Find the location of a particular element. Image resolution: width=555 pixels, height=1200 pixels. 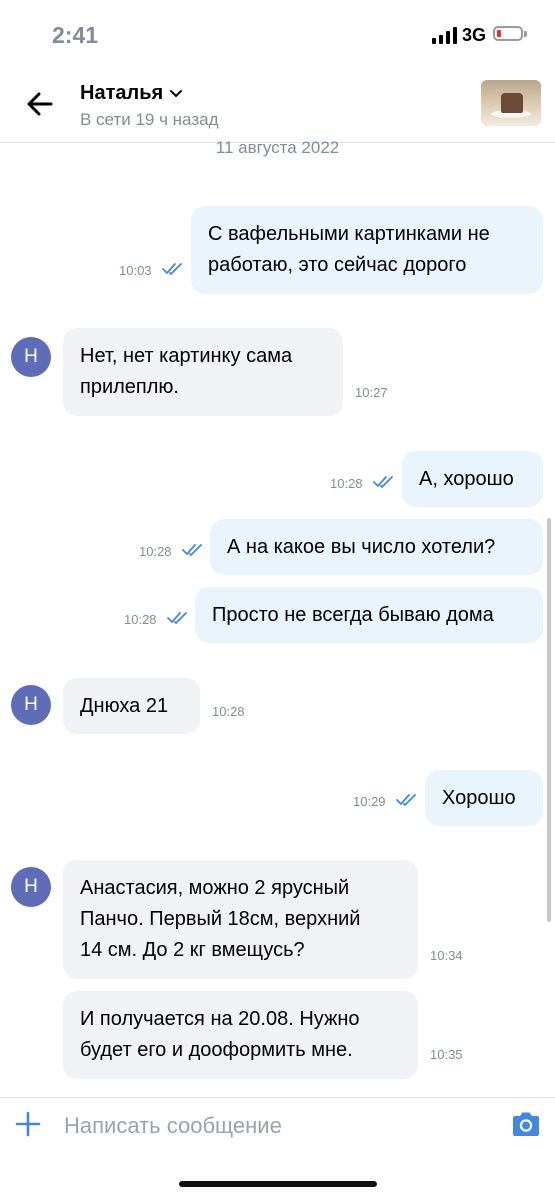

chat-header: Наталья В сети 19 ч назад is located at coordinates (277, 106).